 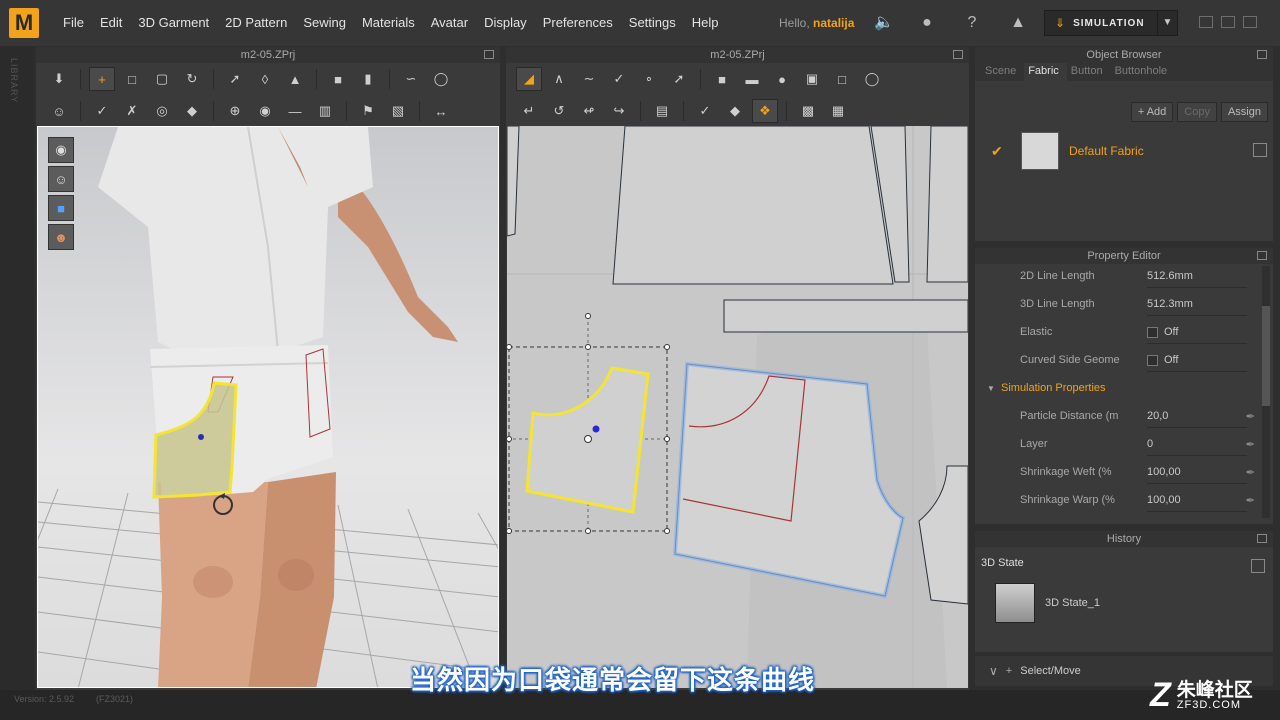 I want to click on property-scrollbar, so click(x=1266, y=392).